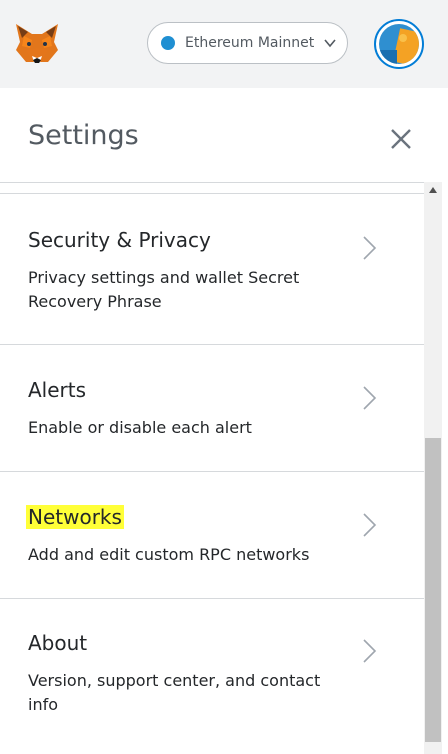 This screenshot has width=448, height=754. I want to click on settings-item-title: Networks, so click(75, 517).